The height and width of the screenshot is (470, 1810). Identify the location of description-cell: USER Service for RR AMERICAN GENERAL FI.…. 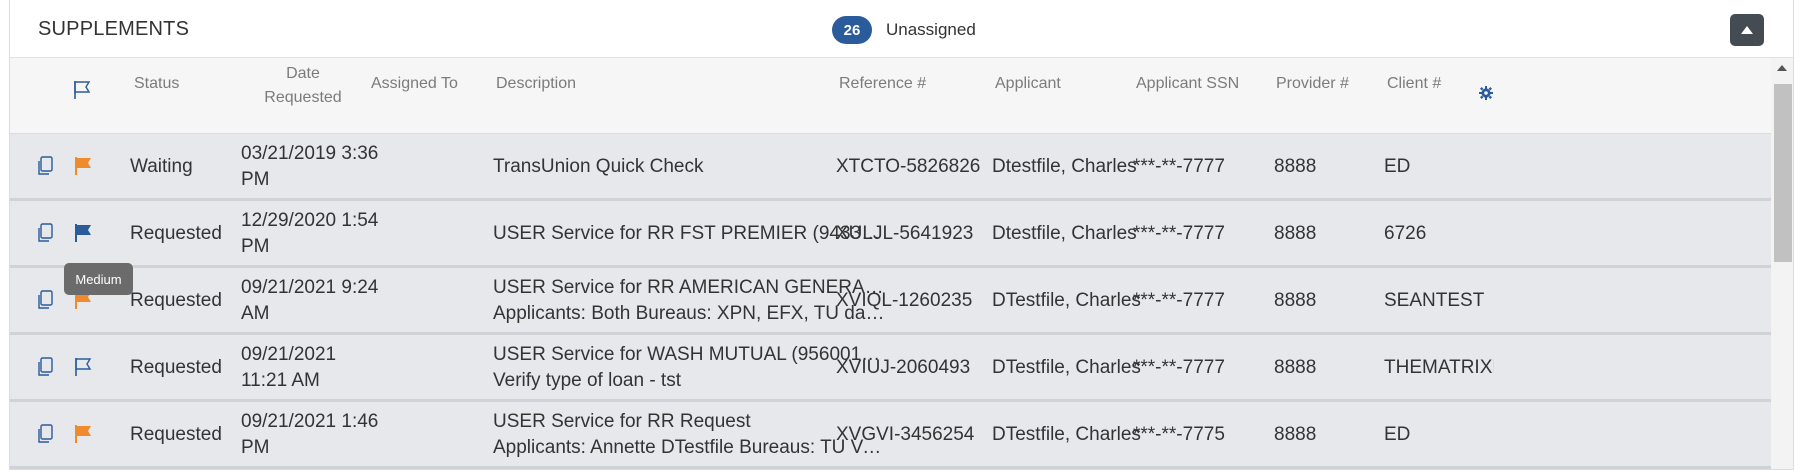
(690, 301).